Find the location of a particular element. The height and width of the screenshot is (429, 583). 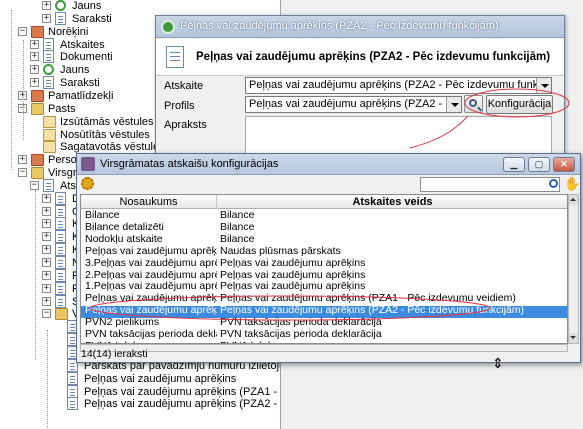

search-button is located at coordinates (473, 104).